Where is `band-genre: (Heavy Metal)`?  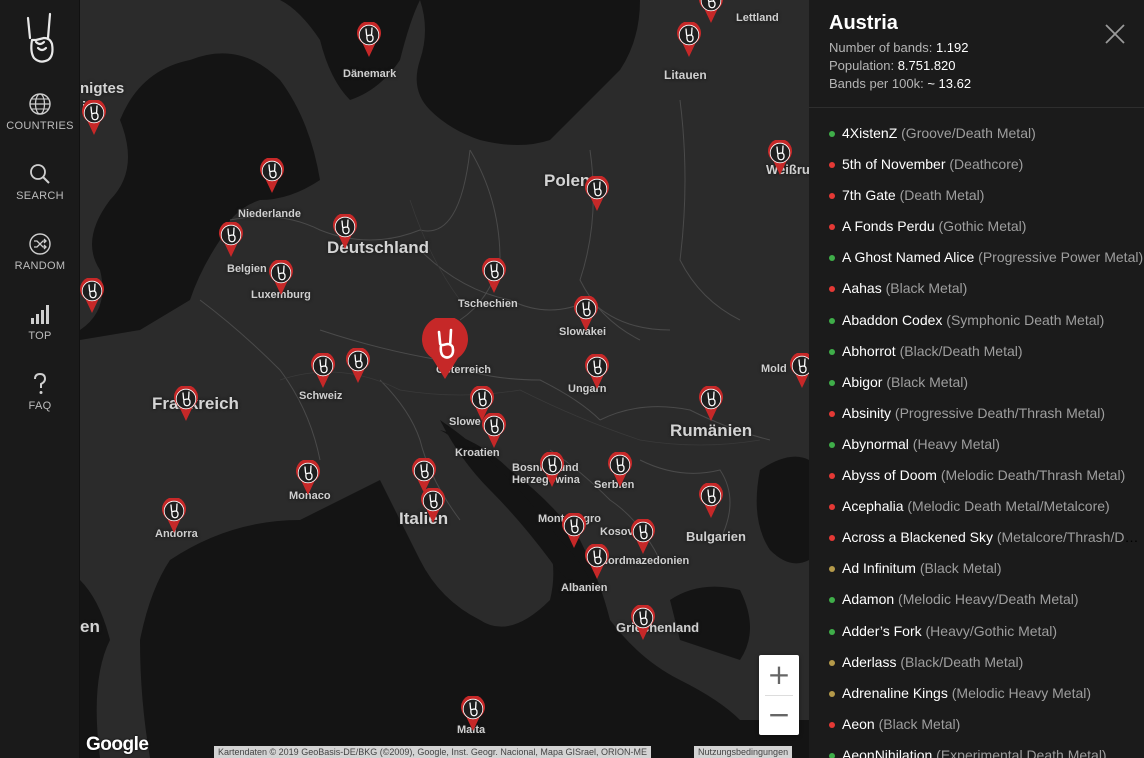 band-genre: (Heavy Metal) is located at coordinates (954, 443).